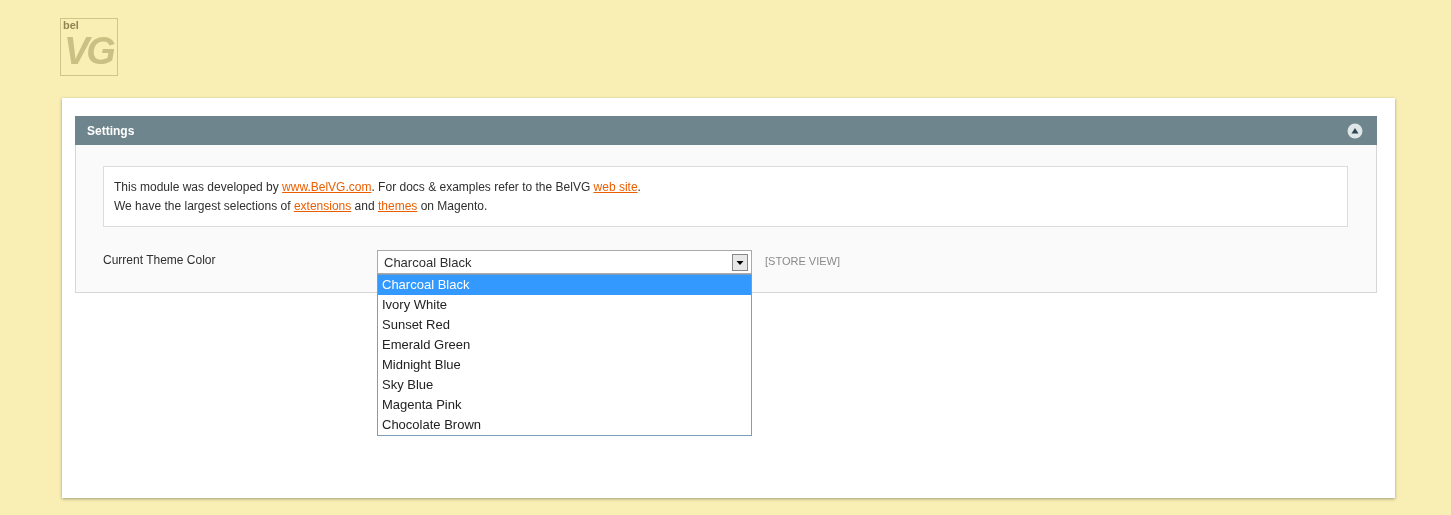  I want to click on dropdown-option: Sky Blue, so click(564, 385).